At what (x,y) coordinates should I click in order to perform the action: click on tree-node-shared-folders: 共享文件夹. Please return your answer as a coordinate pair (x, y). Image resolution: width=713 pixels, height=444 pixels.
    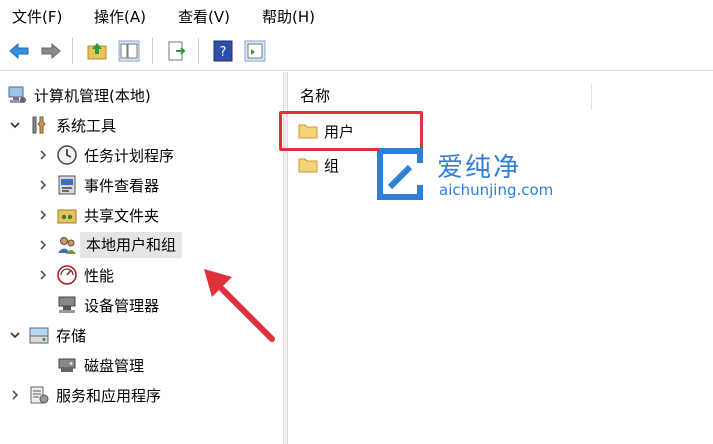
    Looking at the image, I should click on (97, 215).